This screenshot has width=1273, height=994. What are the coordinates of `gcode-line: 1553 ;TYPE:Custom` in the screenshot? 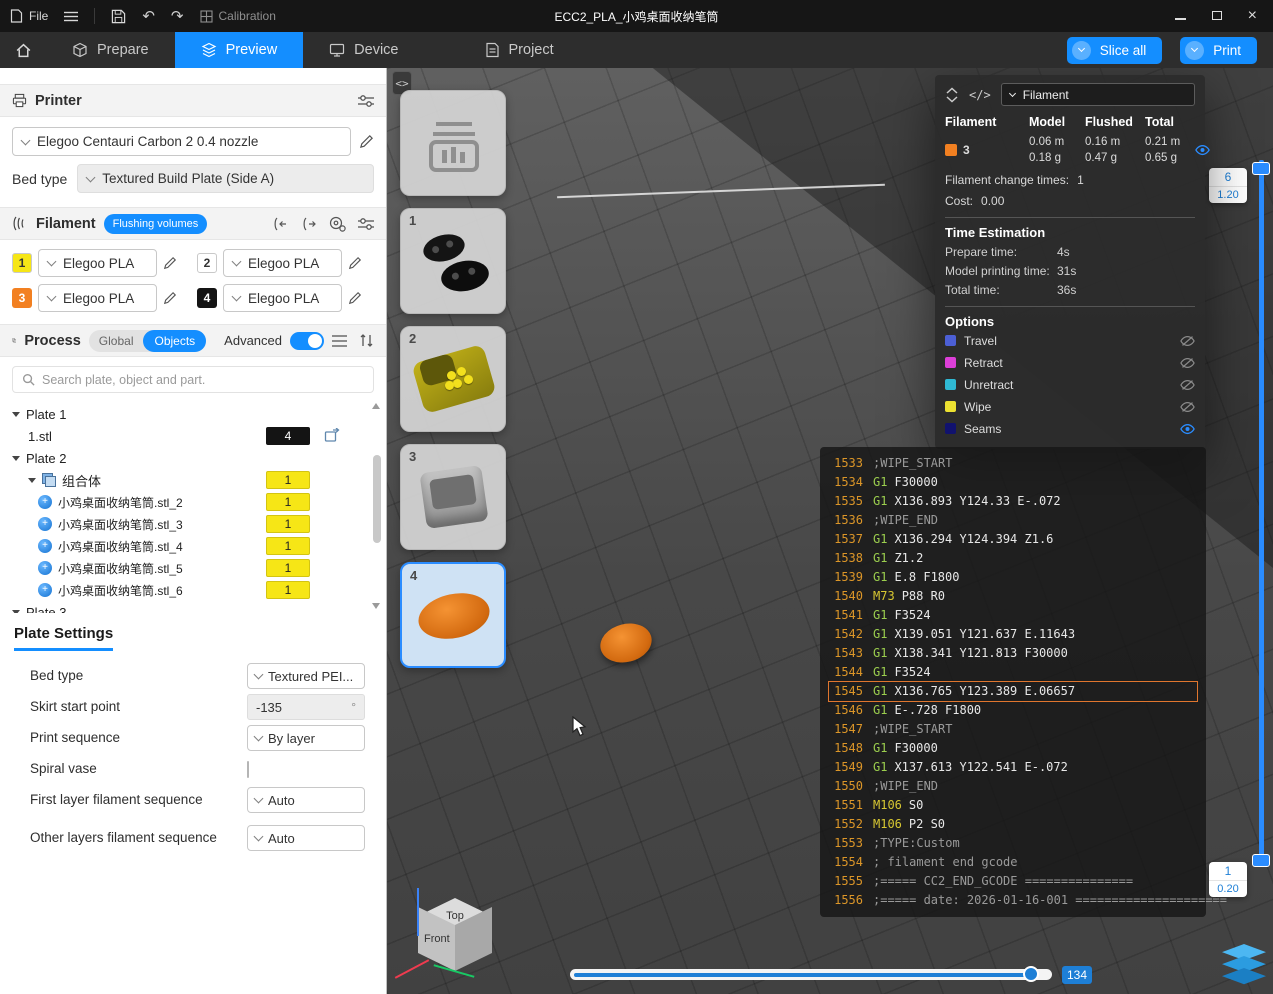 It's located at (1013, 843).